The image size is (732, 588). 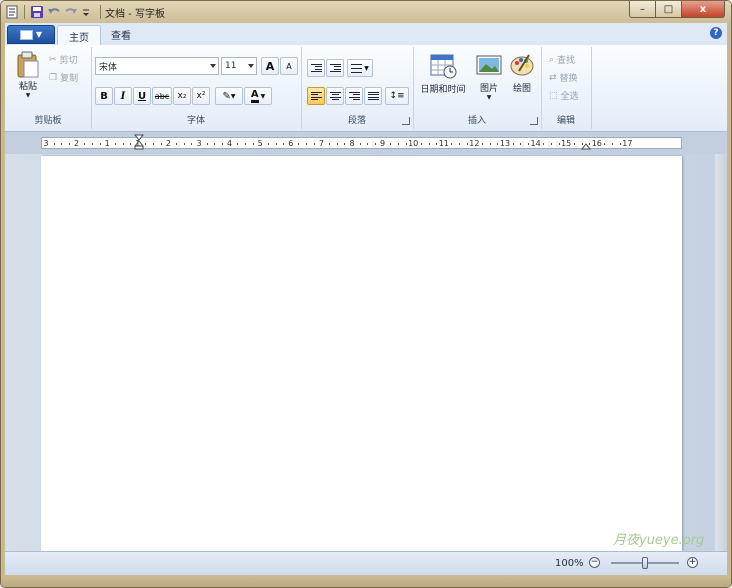 What do you see at coordinates (721, 352) in the screenshot?
I see `vertical-scrollbar` at bounding box center [721, 352].